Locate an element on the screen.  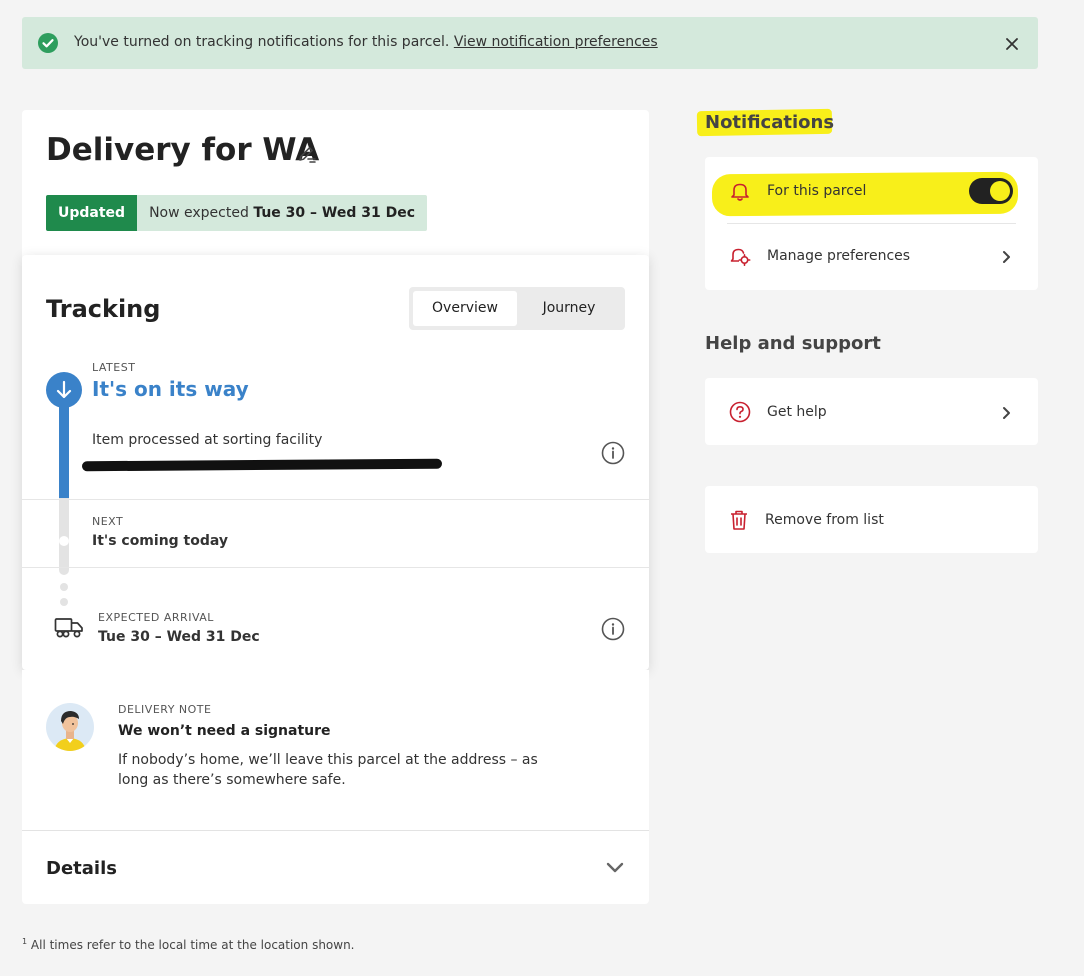
expected-delivery: Now expected Tue 30 – Wed 31 Dec is located at coordinates (282, 213).